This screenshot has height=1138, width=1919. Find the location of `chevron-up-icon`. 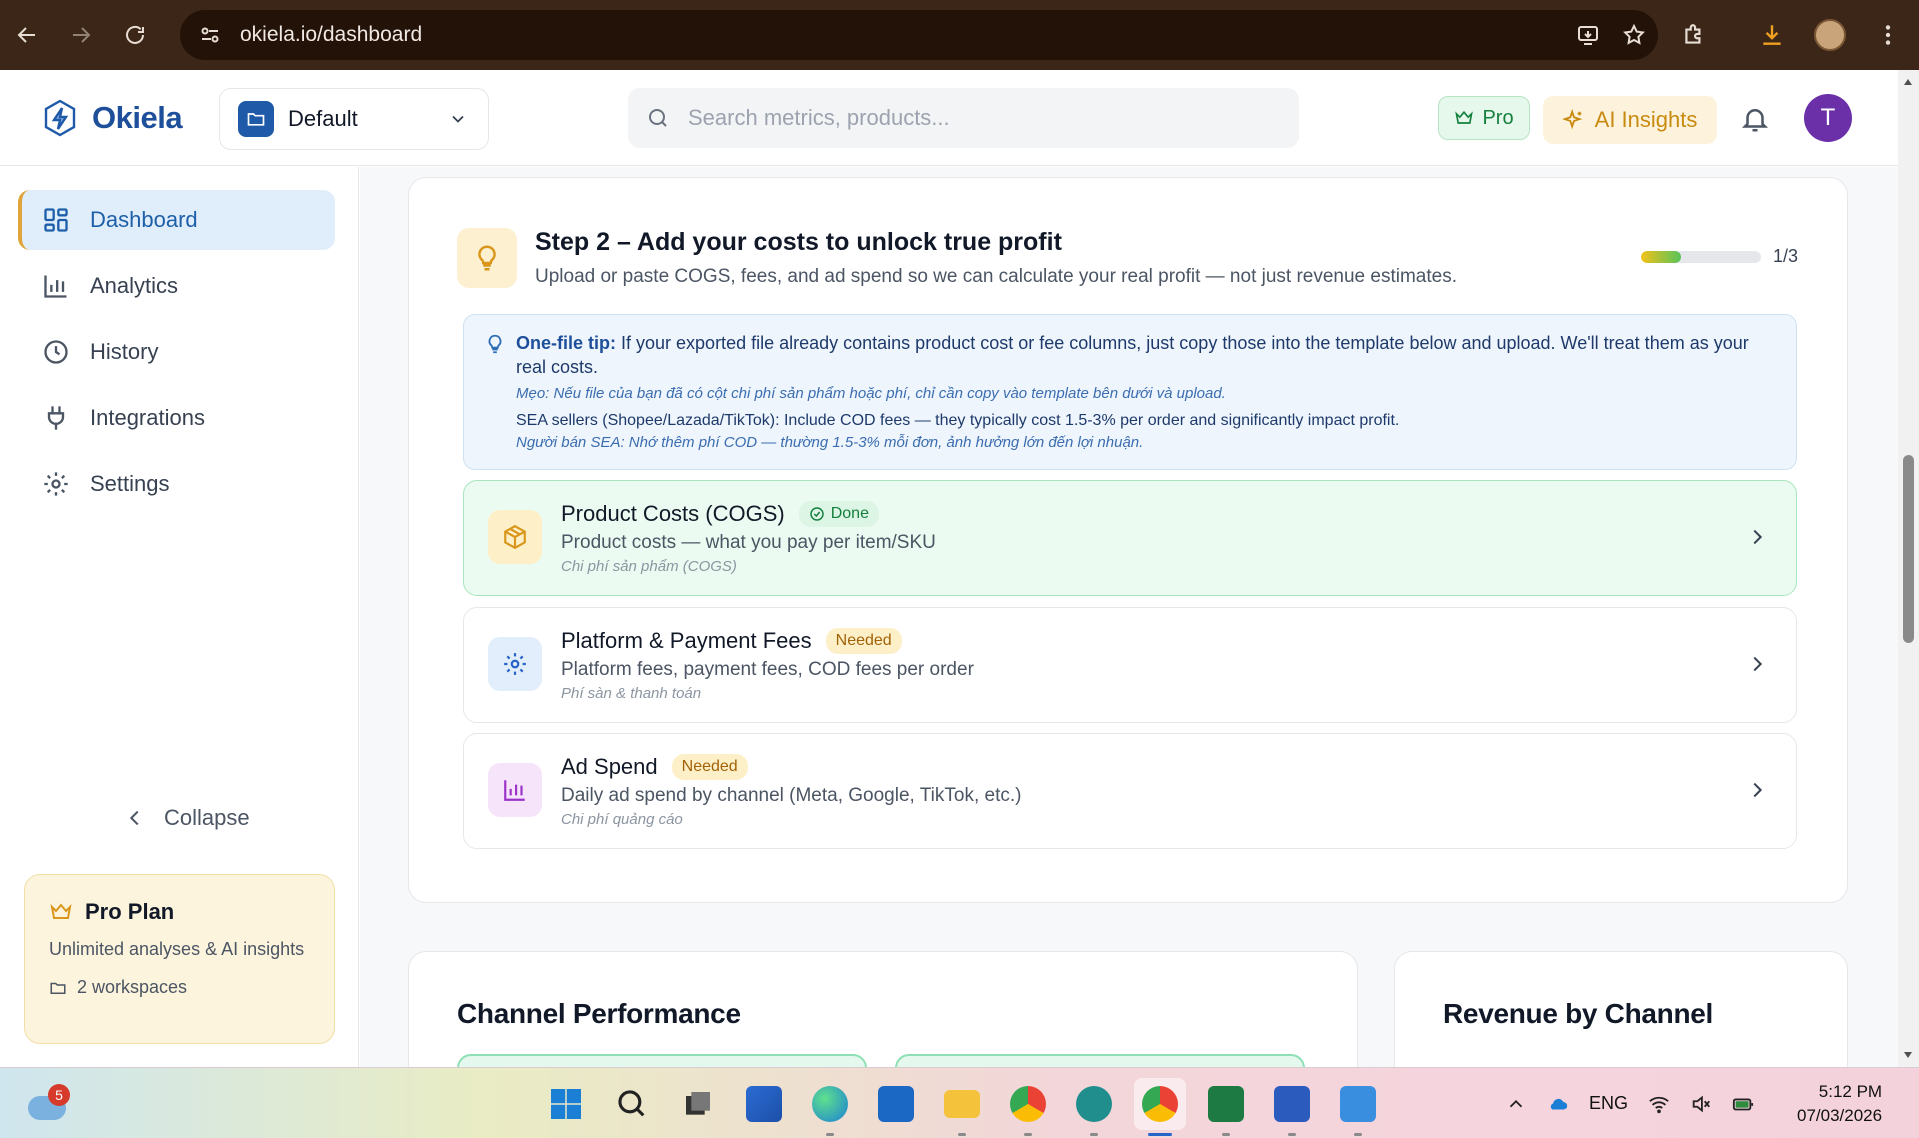

chevron-up-icon is located at coordinates (1516, 1104).